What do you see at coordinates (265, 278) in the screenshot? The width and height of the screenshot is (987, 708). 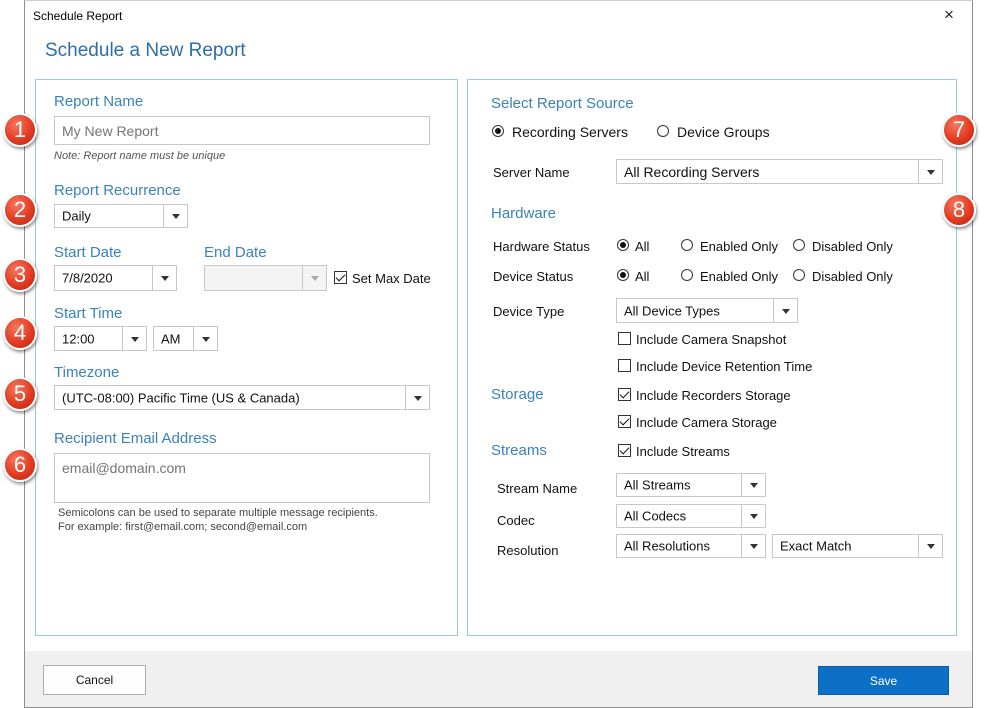 I see `end-date-picker` at bounding box center [265, 278].